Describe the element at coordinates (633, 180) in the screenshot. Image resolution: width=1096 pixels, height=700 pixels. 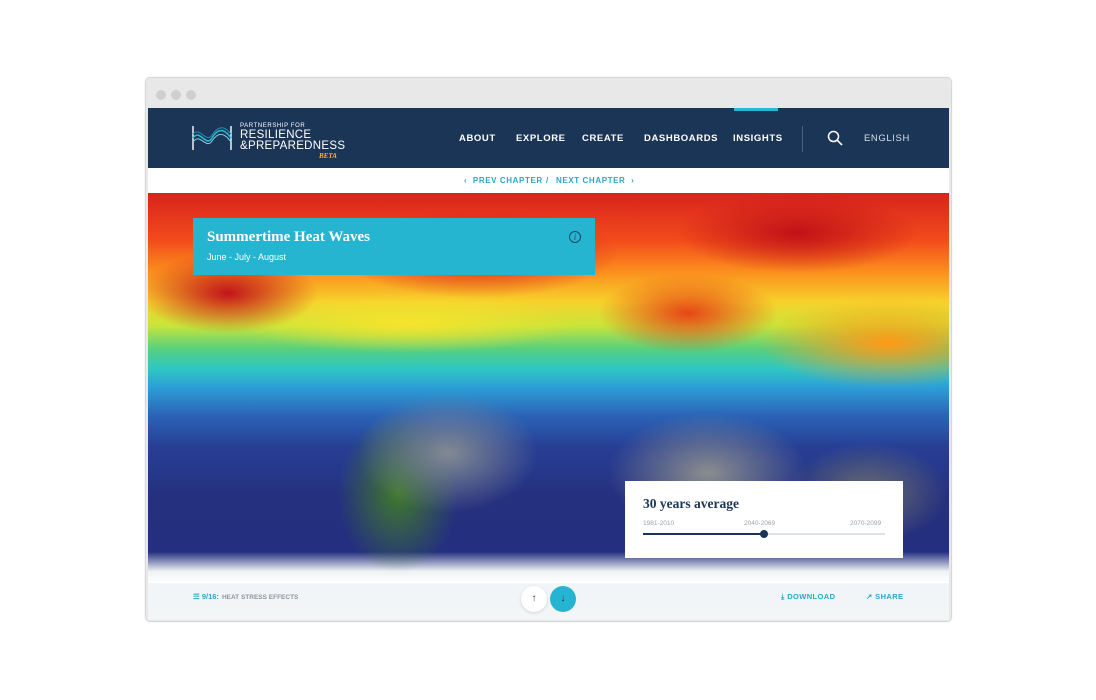
I see `chevron-right-icon: ›` at that location.